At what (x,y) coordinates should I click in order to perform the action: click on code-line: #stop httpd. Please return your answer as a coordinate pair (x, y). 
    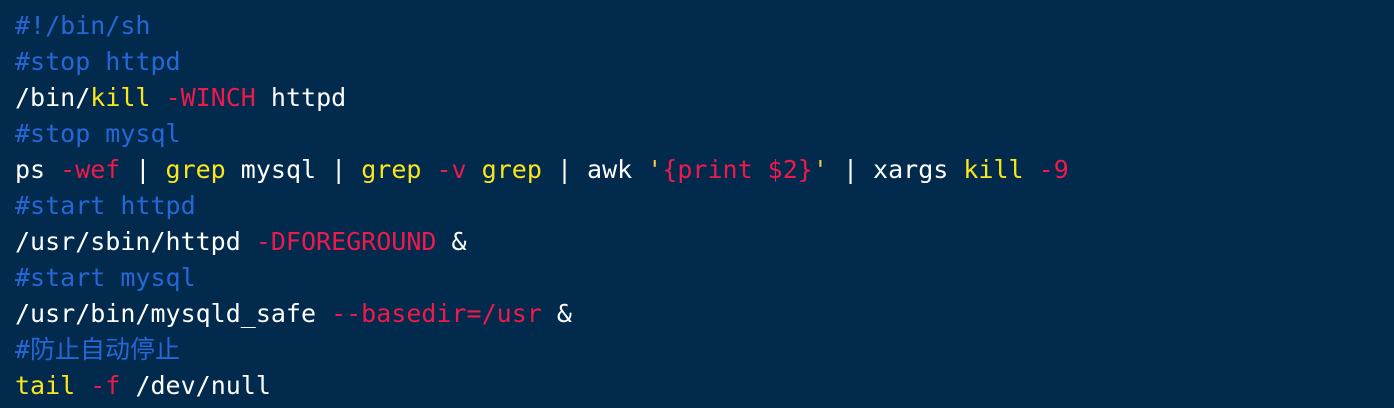
    Looking at the image, I should click on (542, 62).